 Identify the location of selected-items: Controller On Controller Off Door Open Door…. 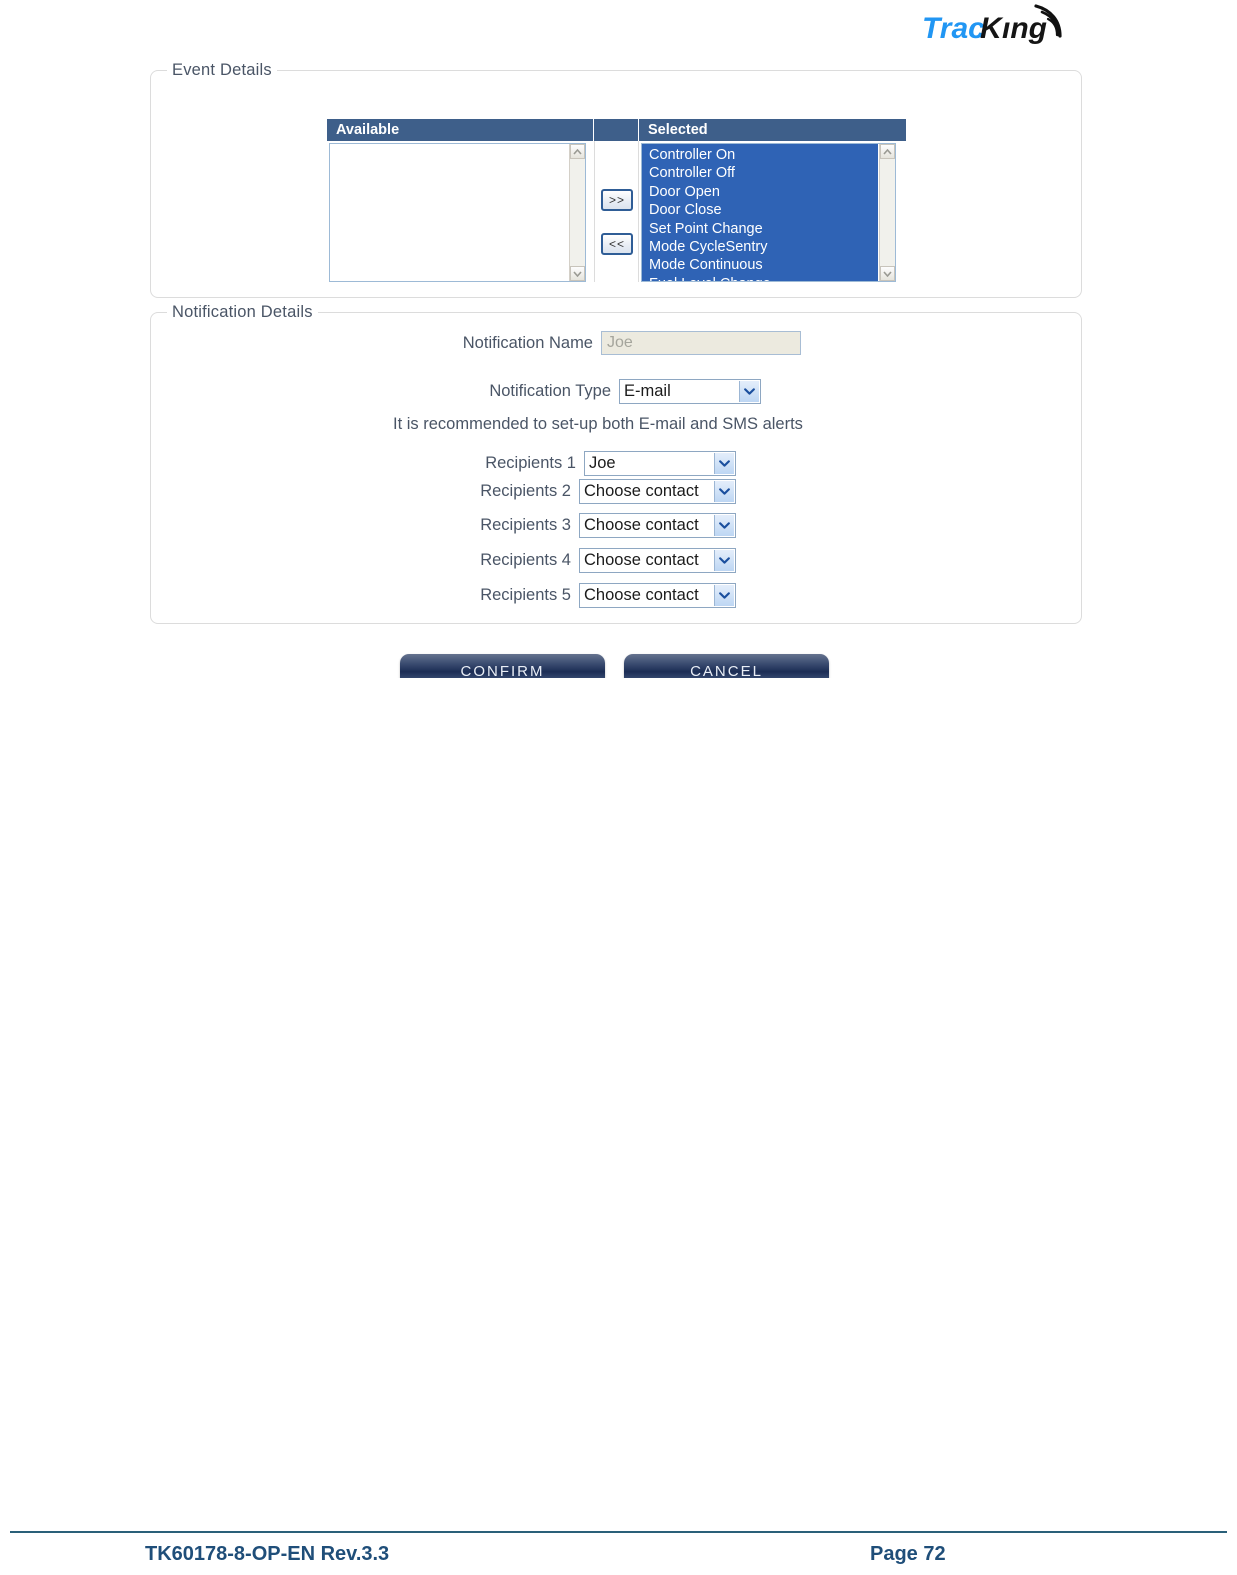
(760, 212).